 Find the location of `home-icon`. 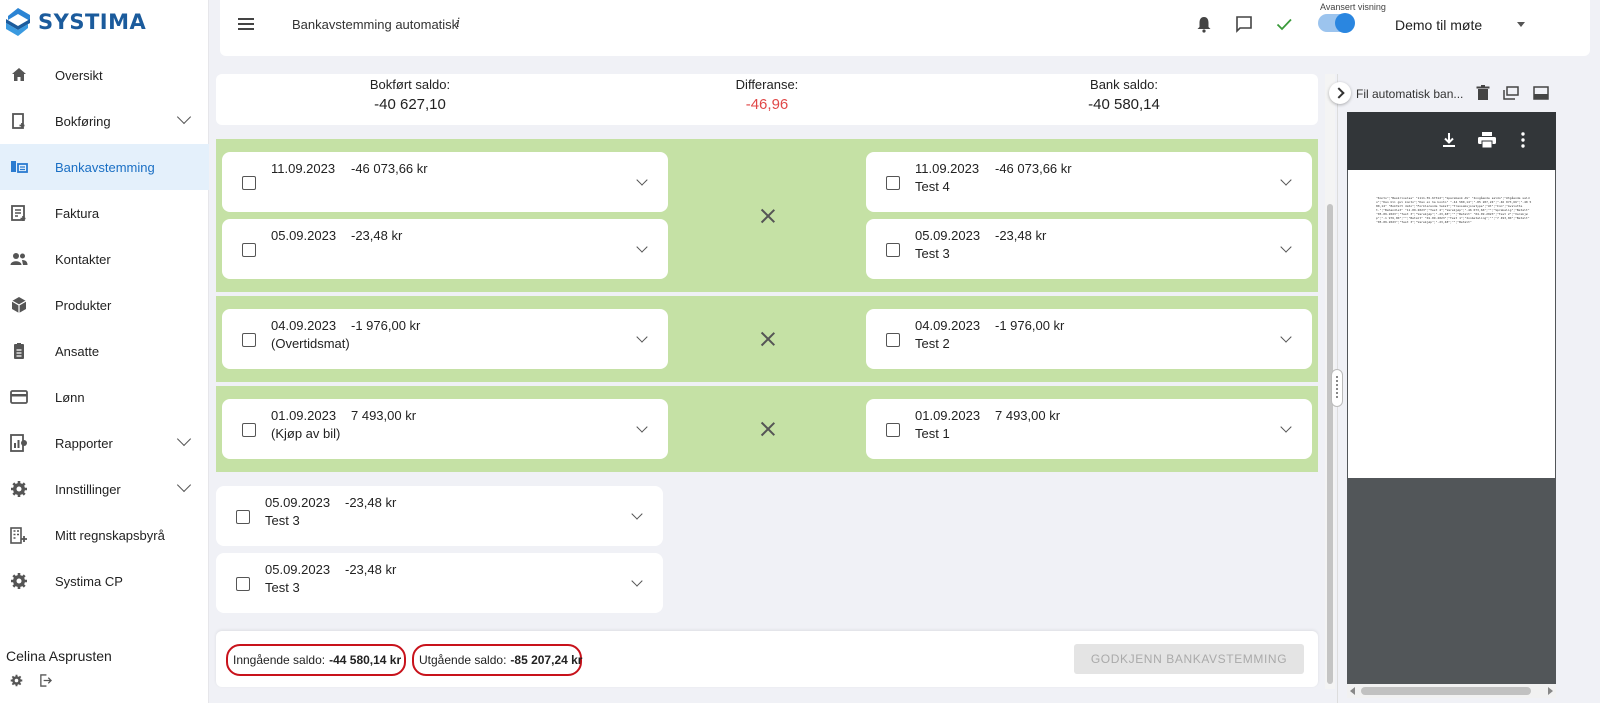

home-icon is located at coordinates (19, 75).